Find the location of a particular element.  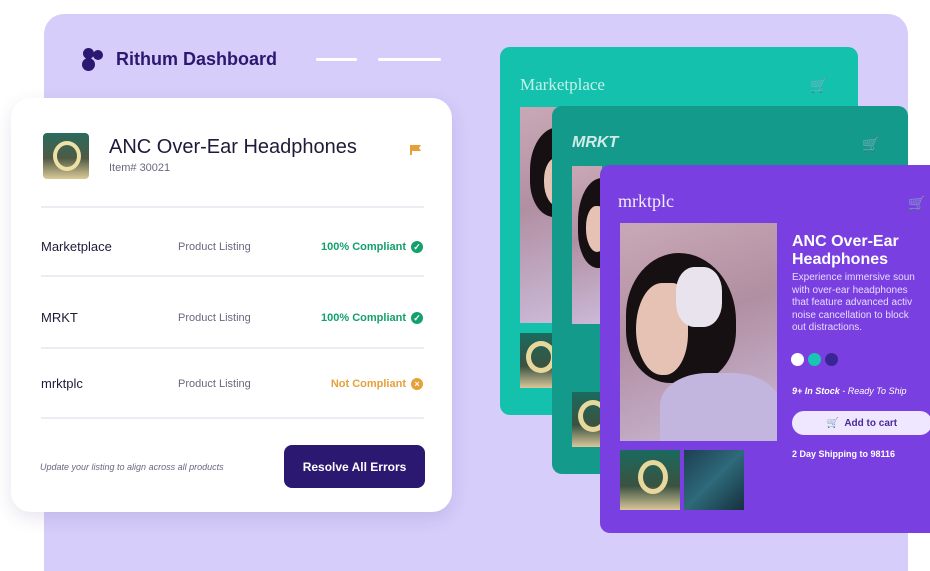

storefront-title: Marketplace is located at coordinates (562, 84).